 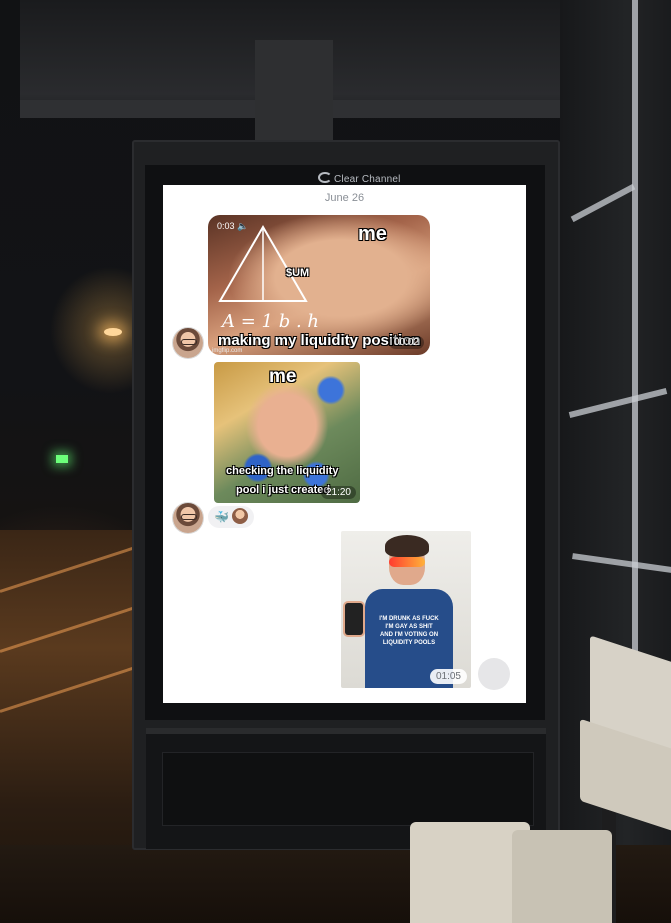 What do you see at coordinates (298, 273) in the screenshot?
I see `meme-label: $UM` at bounding box center [298, 273].